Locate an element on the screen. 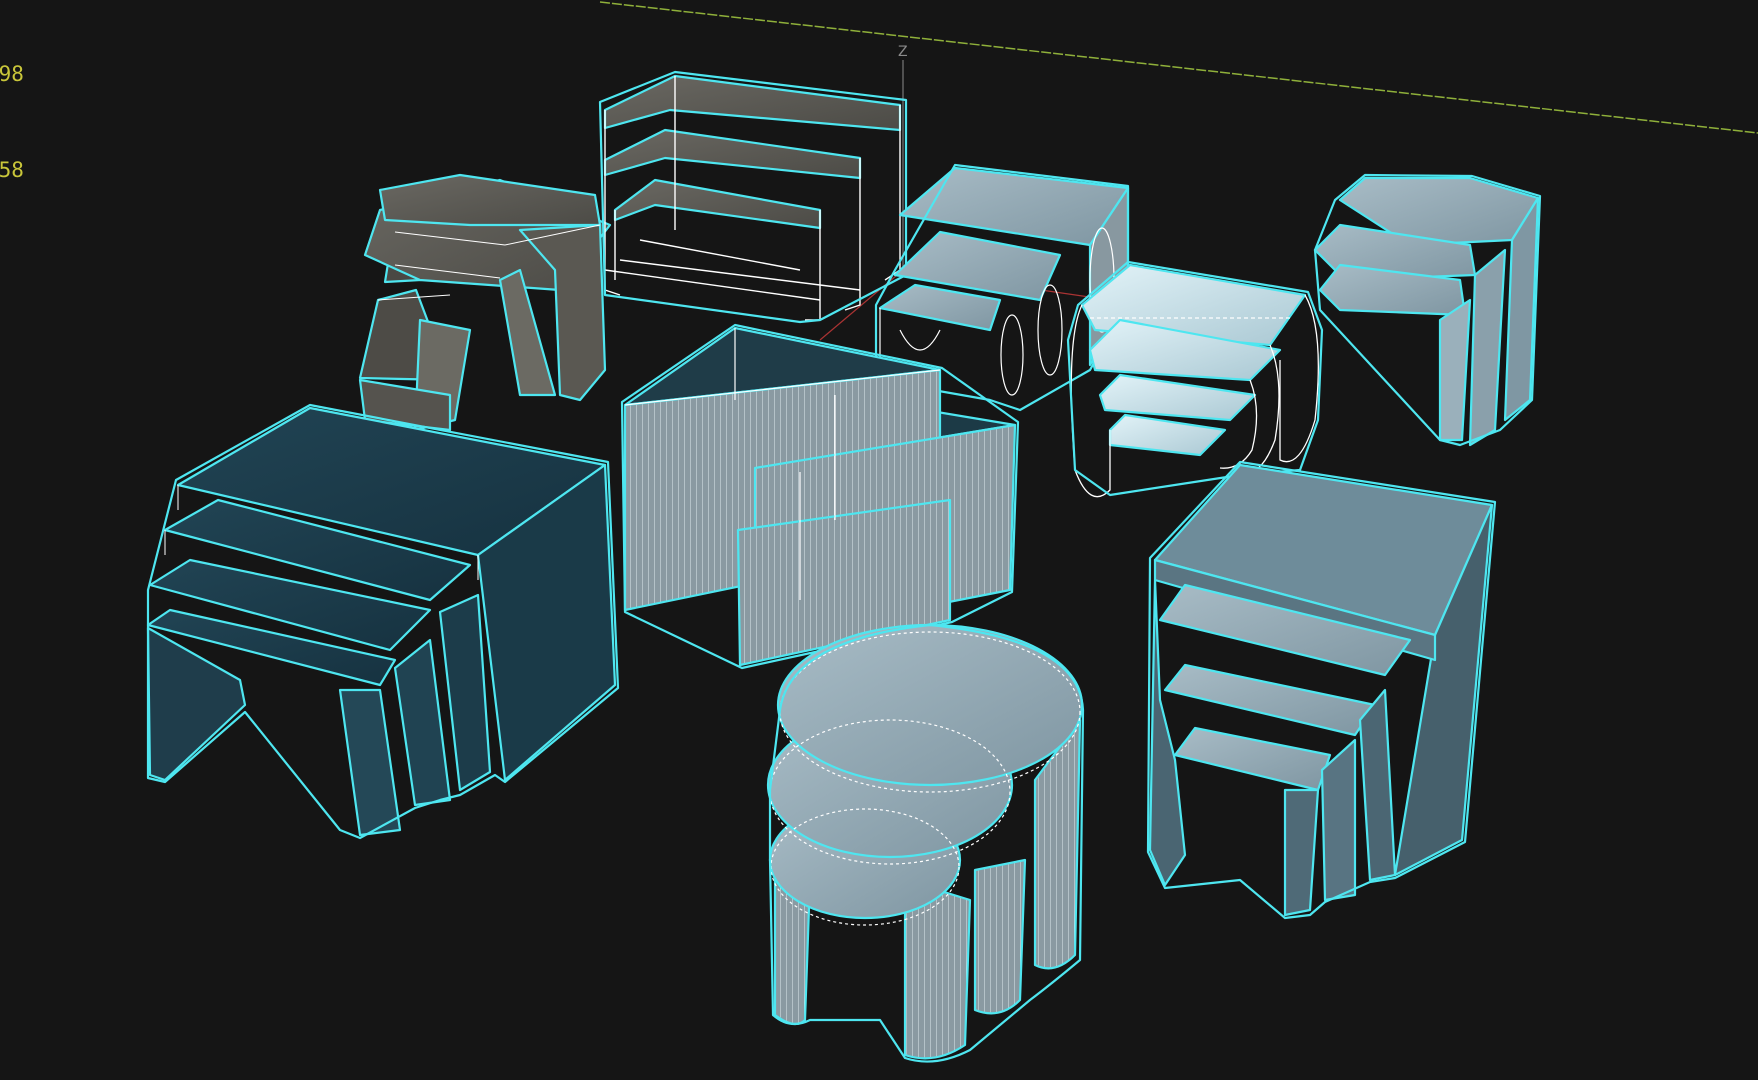  rounded-loop-tables is located at coordinates (1195, 379).